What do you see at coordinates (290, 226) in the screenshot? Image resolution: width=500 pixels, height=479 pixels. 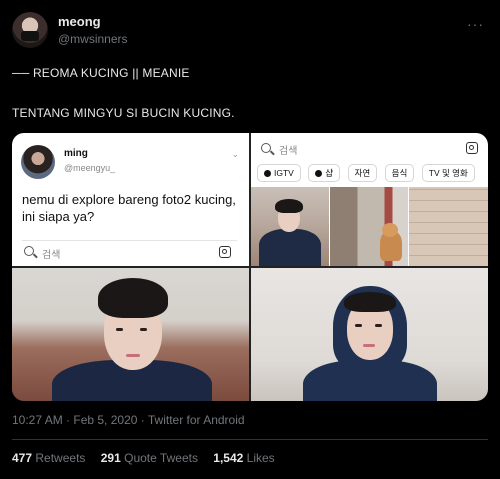 I see `explore-photo-person` at bounding box center [290, 226].